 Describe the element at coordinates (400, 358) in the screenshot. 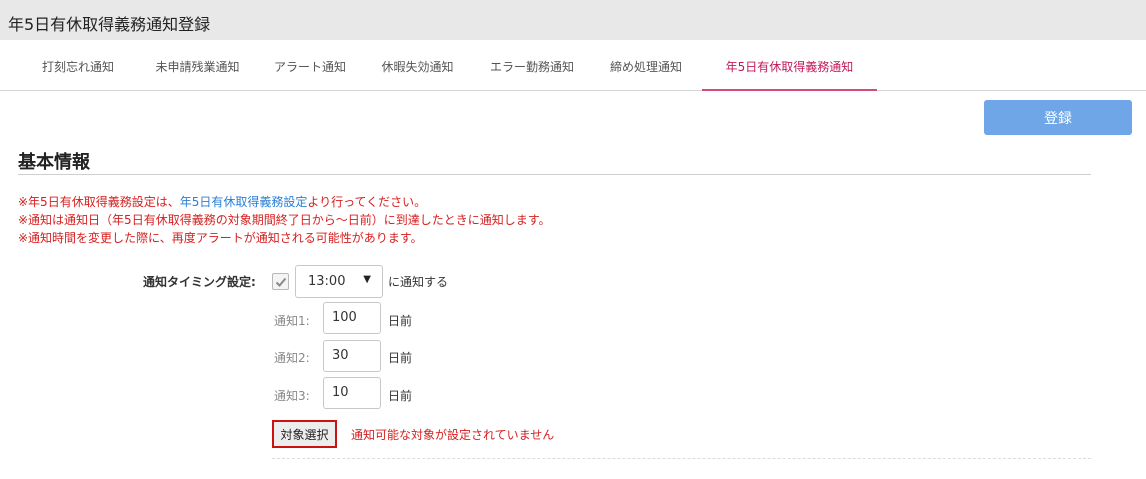

I see `notify-2-unit: 日前` at that location.